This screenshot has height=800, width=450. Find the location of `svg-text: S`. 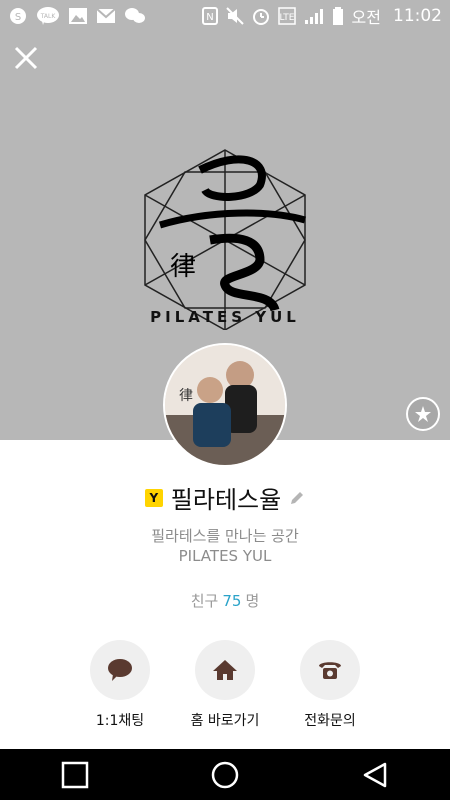

svg-text: S is located at coordinates (18, 17).